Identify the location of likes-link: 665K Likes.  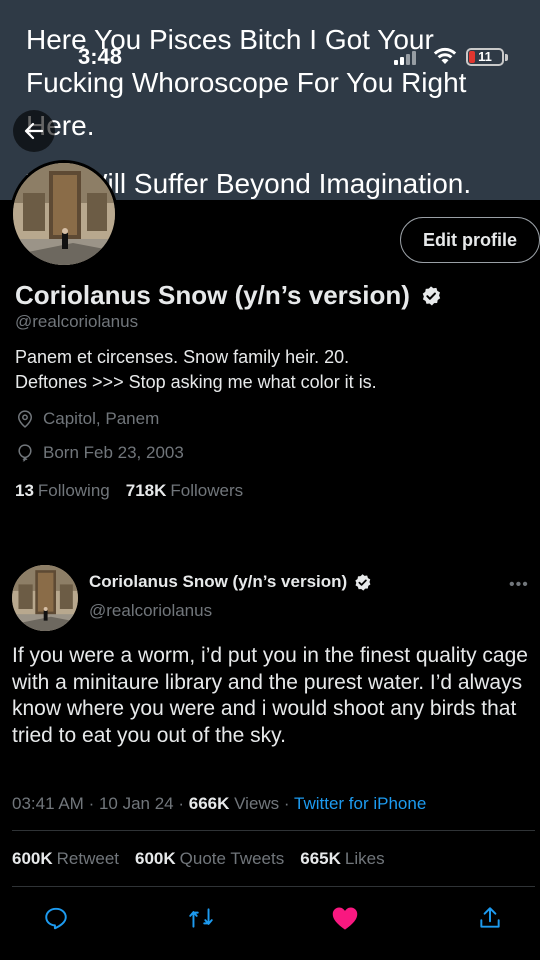
(342, 859).